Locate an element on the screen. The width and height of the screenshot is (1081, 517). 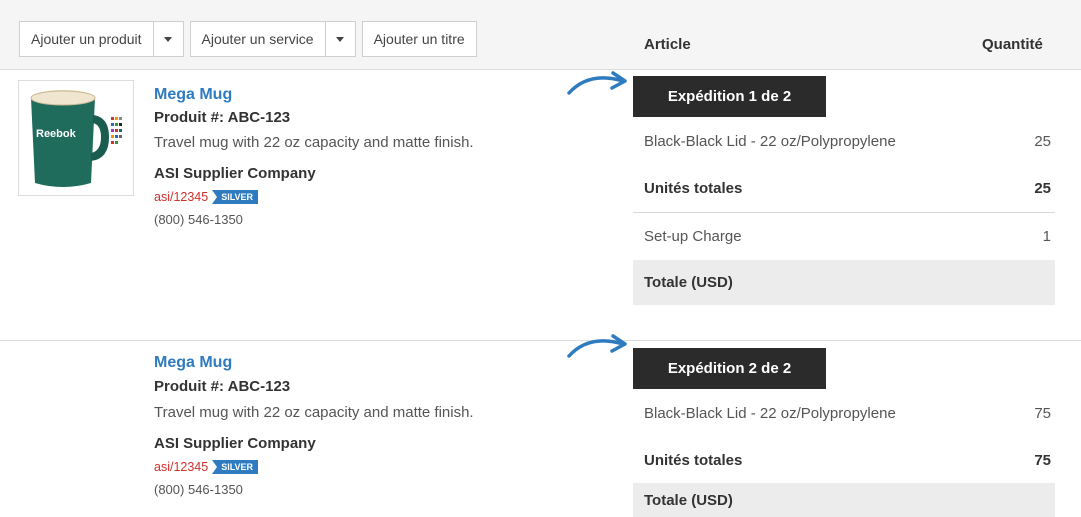
row-qty: 1 is located at coordinates (1046, 236).